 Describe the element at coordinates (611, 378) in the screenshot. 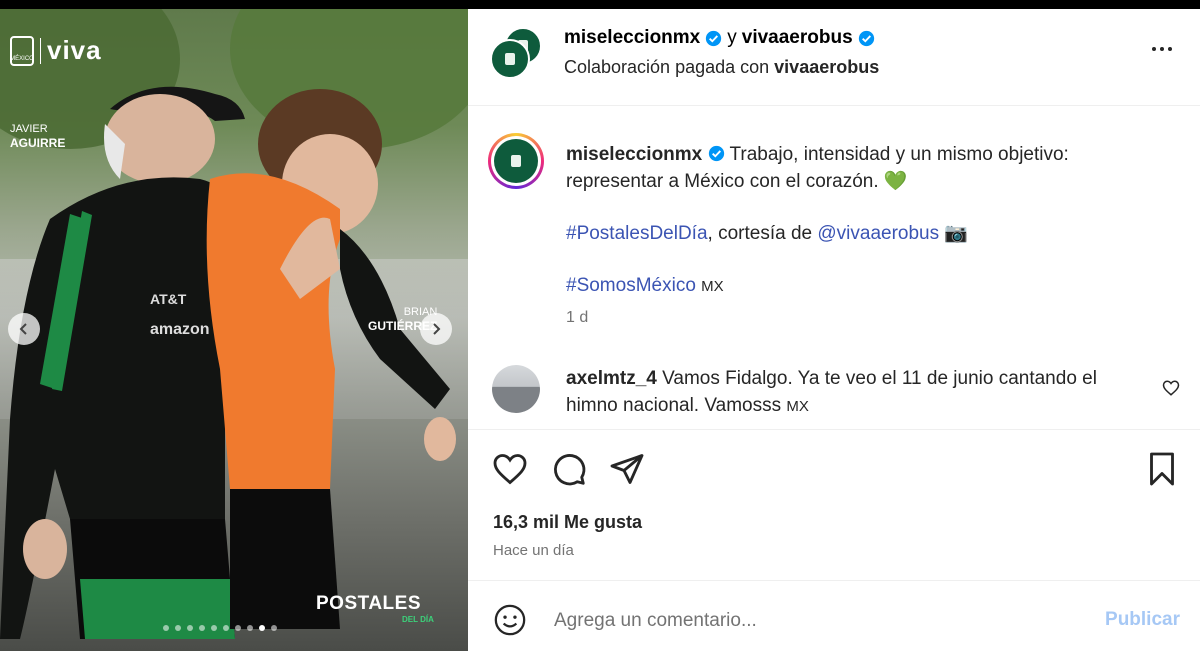

I see `comment-username: axelmtz_4` at that location.